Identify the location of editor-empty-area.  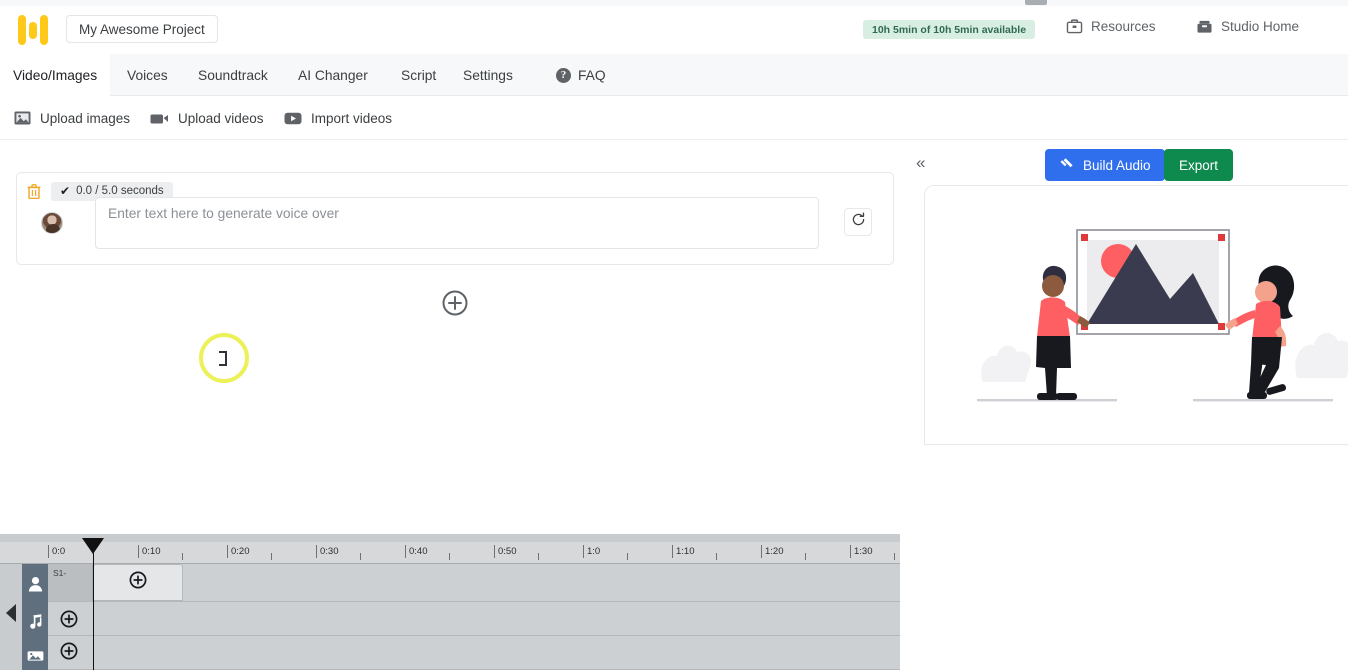
(450, 482).